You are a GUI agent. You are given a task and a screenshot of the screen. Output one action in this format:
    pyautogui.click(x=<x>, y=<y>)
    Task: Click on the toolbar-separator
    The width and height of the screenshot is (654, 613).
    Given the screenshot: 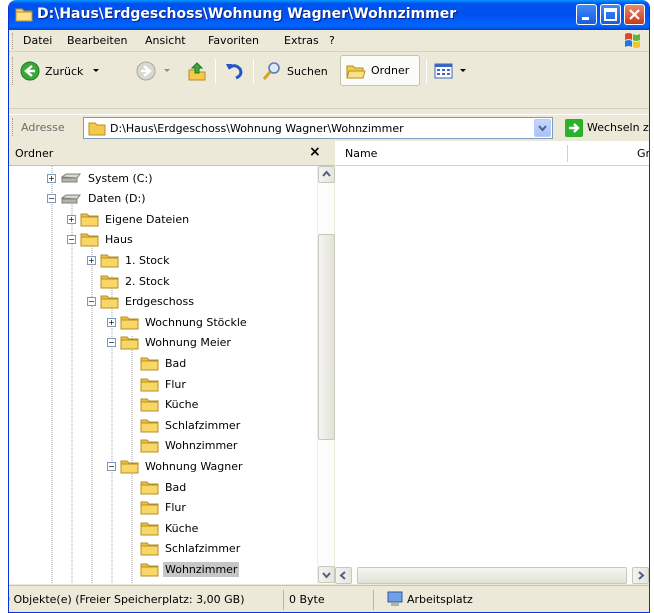 What is the action you would take?
    pyautogui.click(x=426, y=71)
    